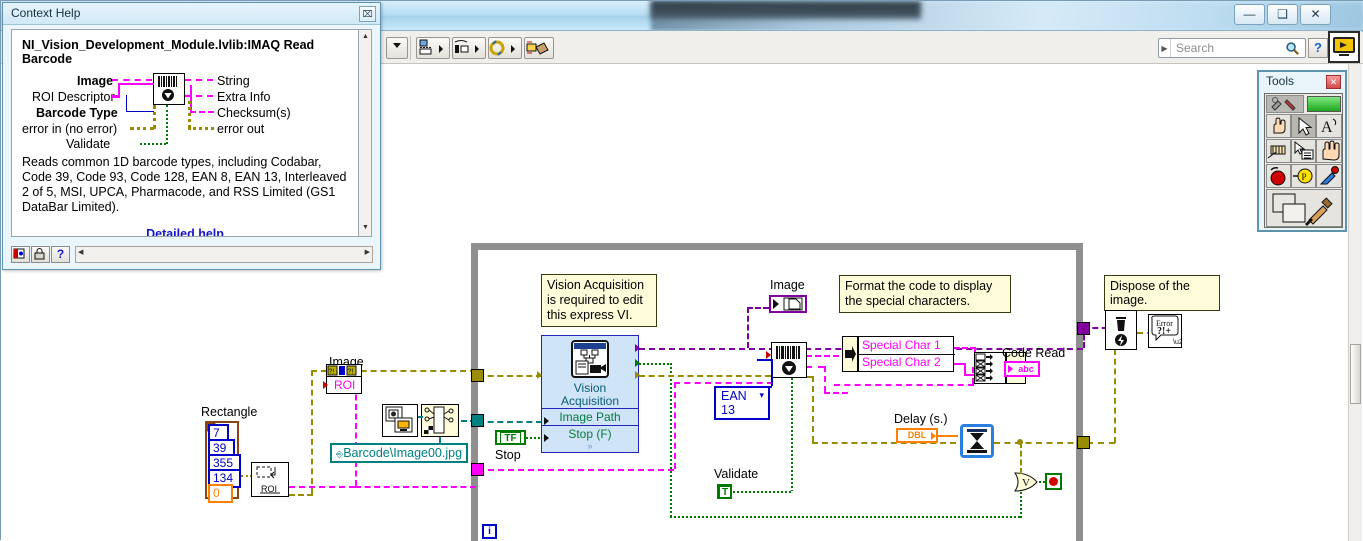 The image size is (1363, 541). Describe the element at coordinates (20, 254) in the screenshot. I see `show-context-help-toggle` at that location.